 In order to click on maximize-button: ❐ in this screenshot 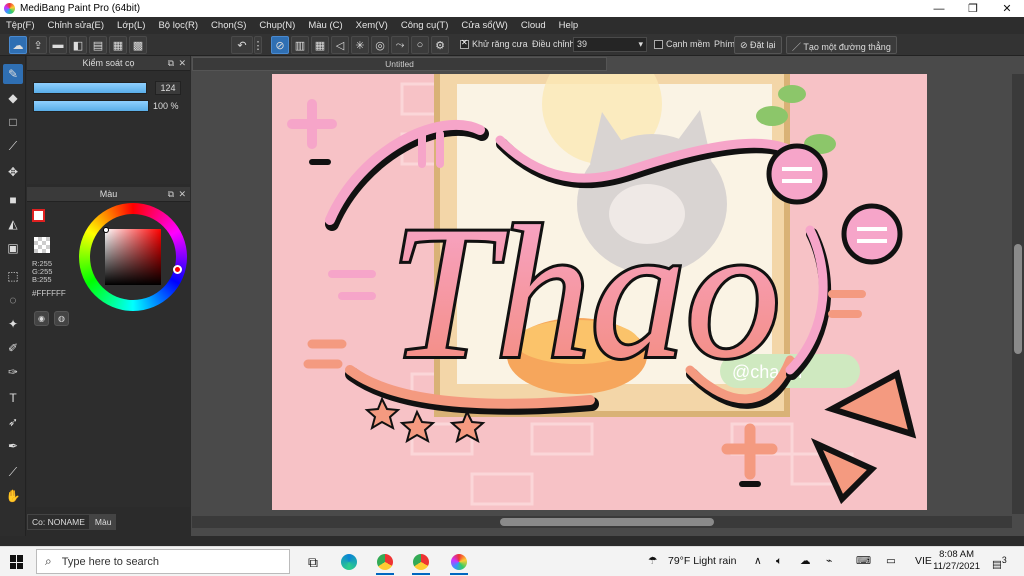, I will do `click(973, 8)`.